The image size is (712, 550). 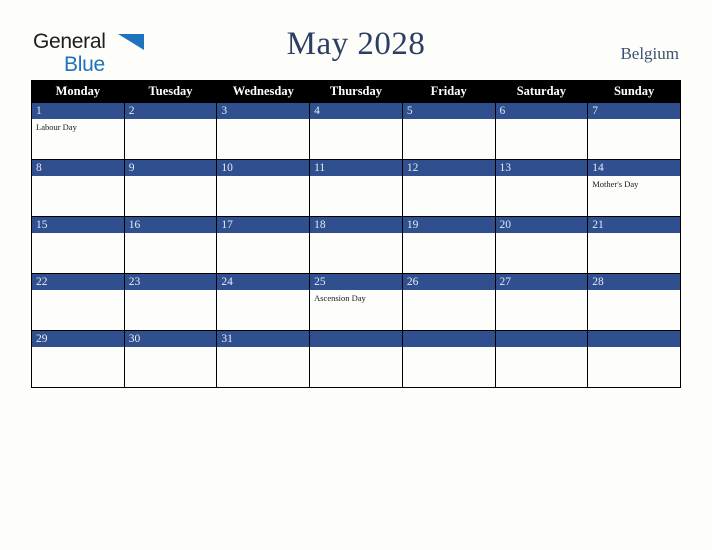 I want to click on day-cell-inner: 23, so click(x=170, y=302).